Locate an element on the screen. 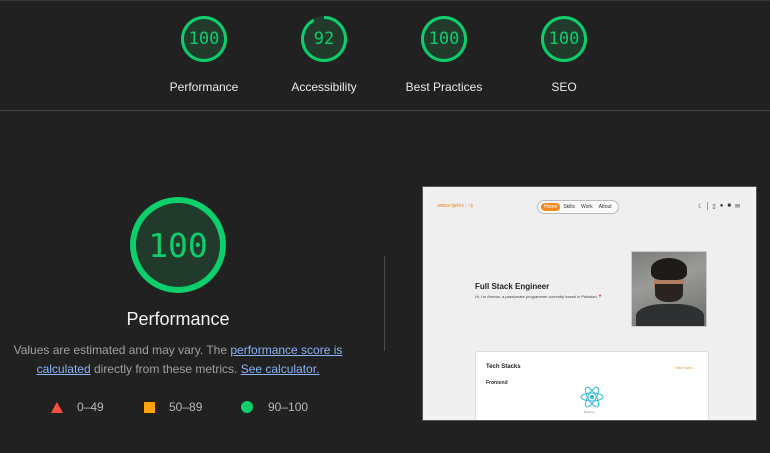 The width and height of the screenshot is (770, 453). score-ring-accessibility: 92 is located at coordinates (324, 39).